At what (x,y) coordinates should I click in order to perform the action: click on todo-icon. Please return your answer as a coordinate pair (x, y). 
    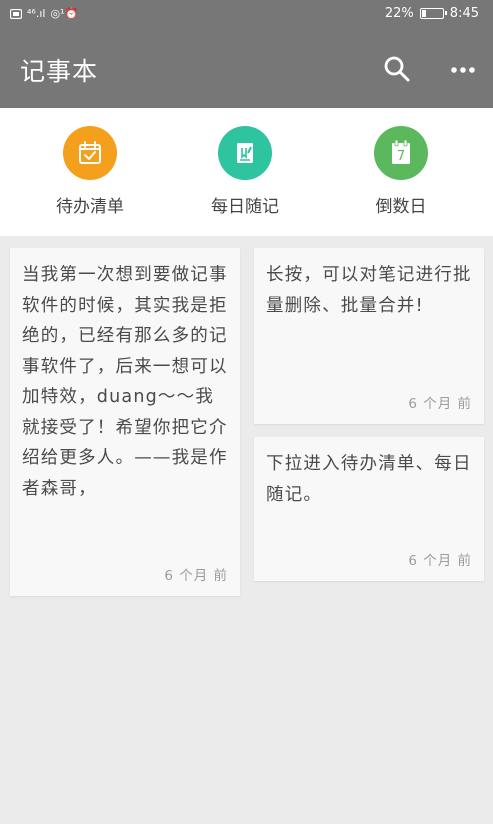
    Looking at the image, I should click on (90, 153).